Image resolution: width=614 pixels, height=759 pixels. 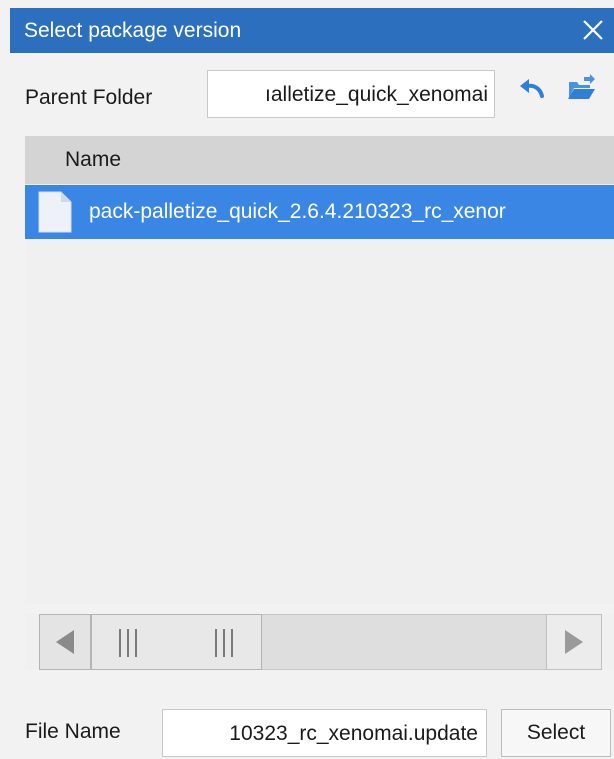 What do you see at coordinates (353, 733) in the screenshot?
I see `file-name-value: 10323_rc_xenomai.update` at bounding box center [353, 733].